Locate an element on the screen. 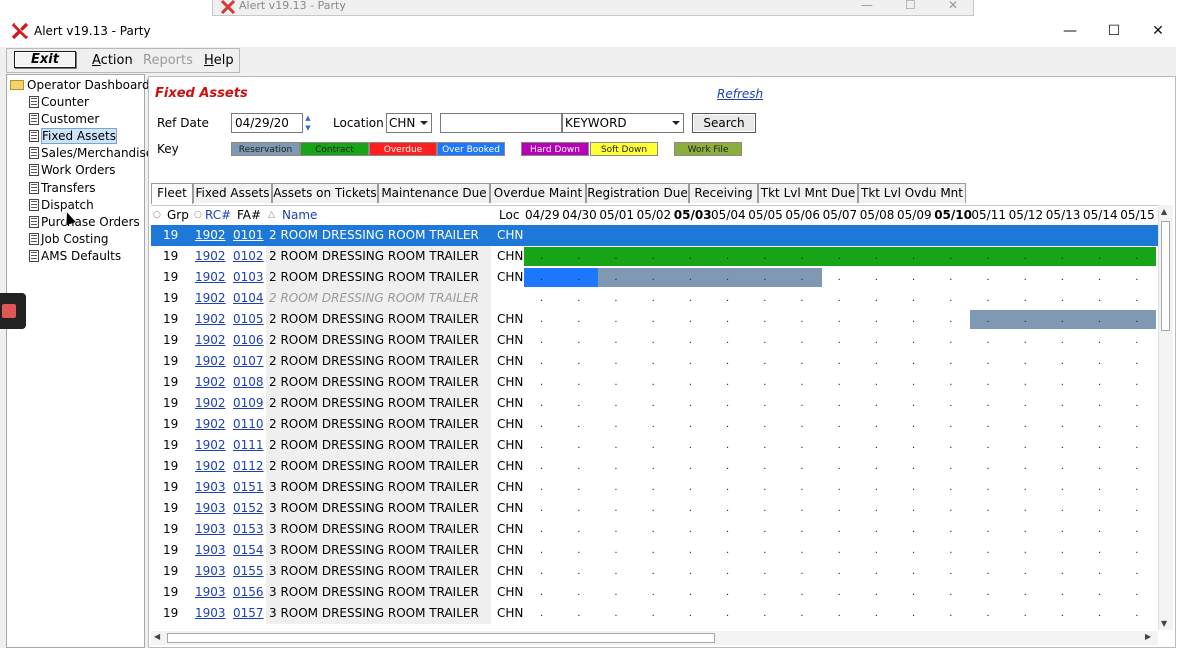 Image resolution: width=1183 pixels, height=648 pixels. tree-item-dispatch: Dispatch is located at coordinates (61, 205).